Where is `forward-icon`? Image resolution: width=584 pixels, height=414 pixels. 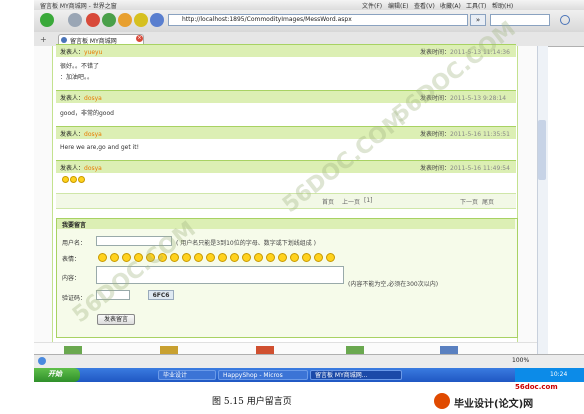 forward-icon is located at coordinates (75, 20).